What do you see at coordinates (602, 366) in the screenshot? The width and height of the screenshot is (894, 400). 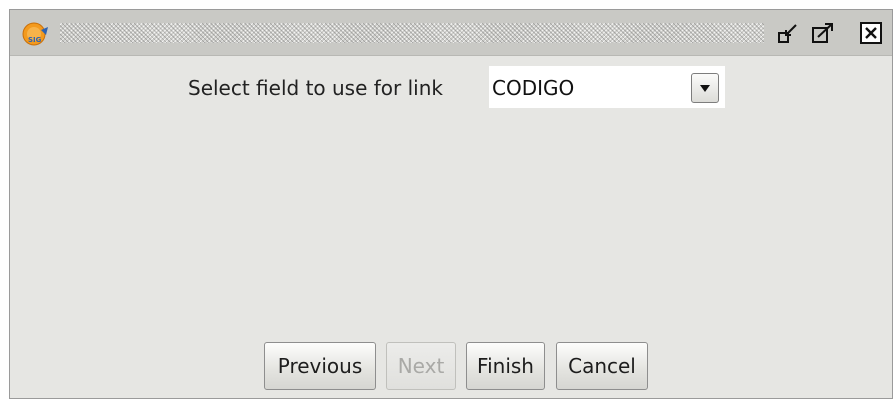 I see `cancel-button: Cancel` at bounding box center [602, 366].